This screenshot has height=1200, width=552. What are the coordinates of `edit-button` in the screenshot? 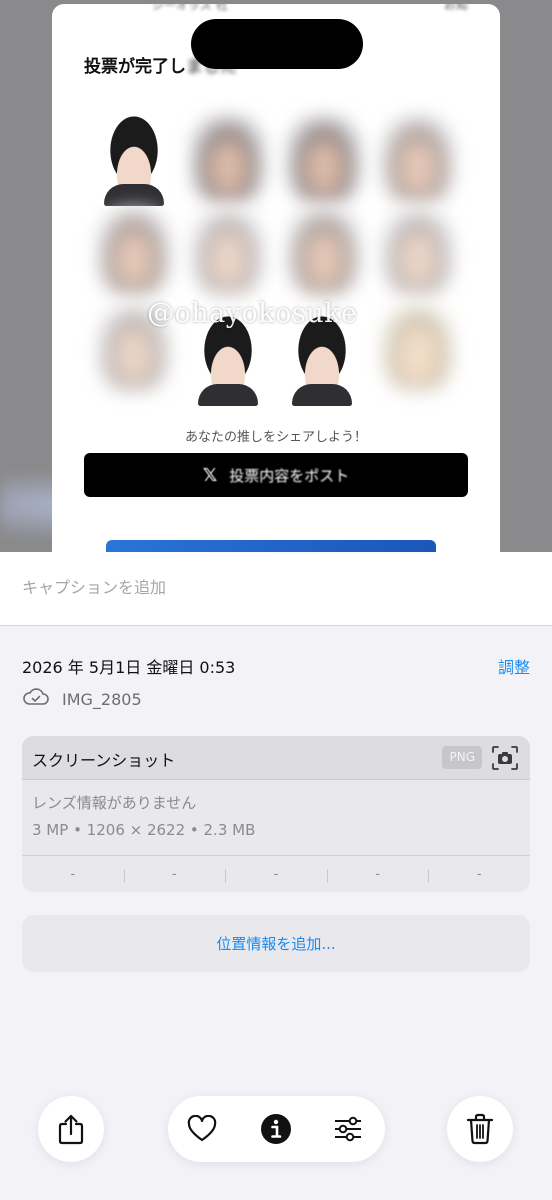 It's located at (348, 1129).